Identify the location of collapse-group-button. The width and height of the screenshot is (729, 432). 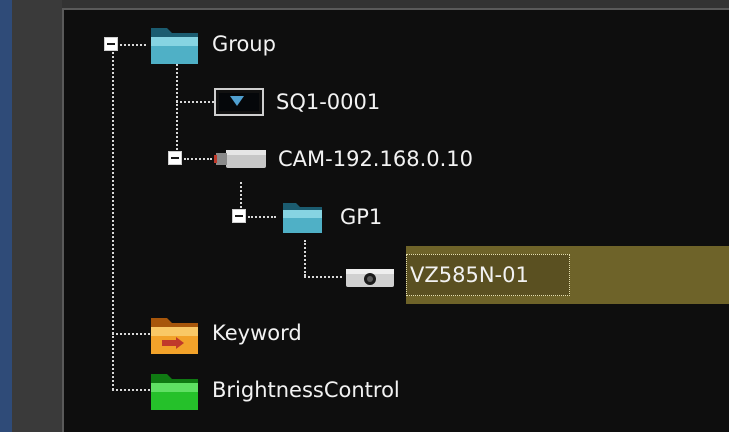
(111, 44).